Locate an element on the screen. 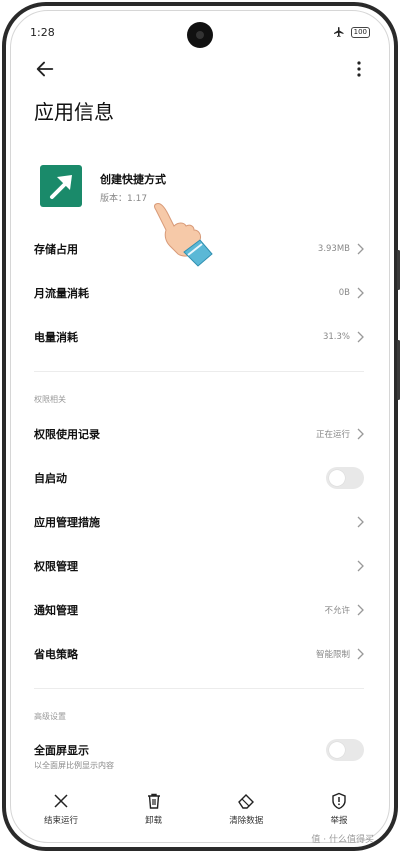  shortcut-arrow-icon is located at coordinates (61, 187).